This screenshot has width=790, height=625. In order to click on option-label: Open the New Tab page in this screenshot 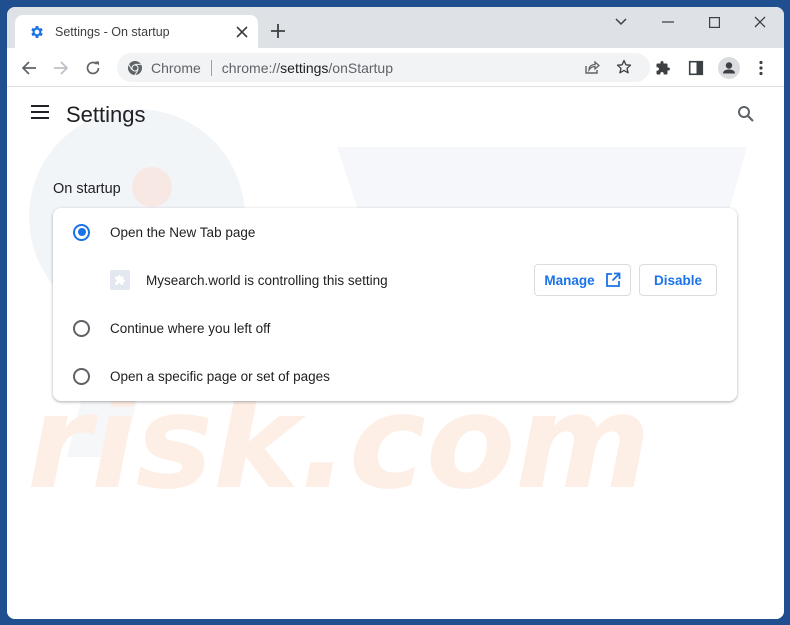, I will do `click(183, 232)`.